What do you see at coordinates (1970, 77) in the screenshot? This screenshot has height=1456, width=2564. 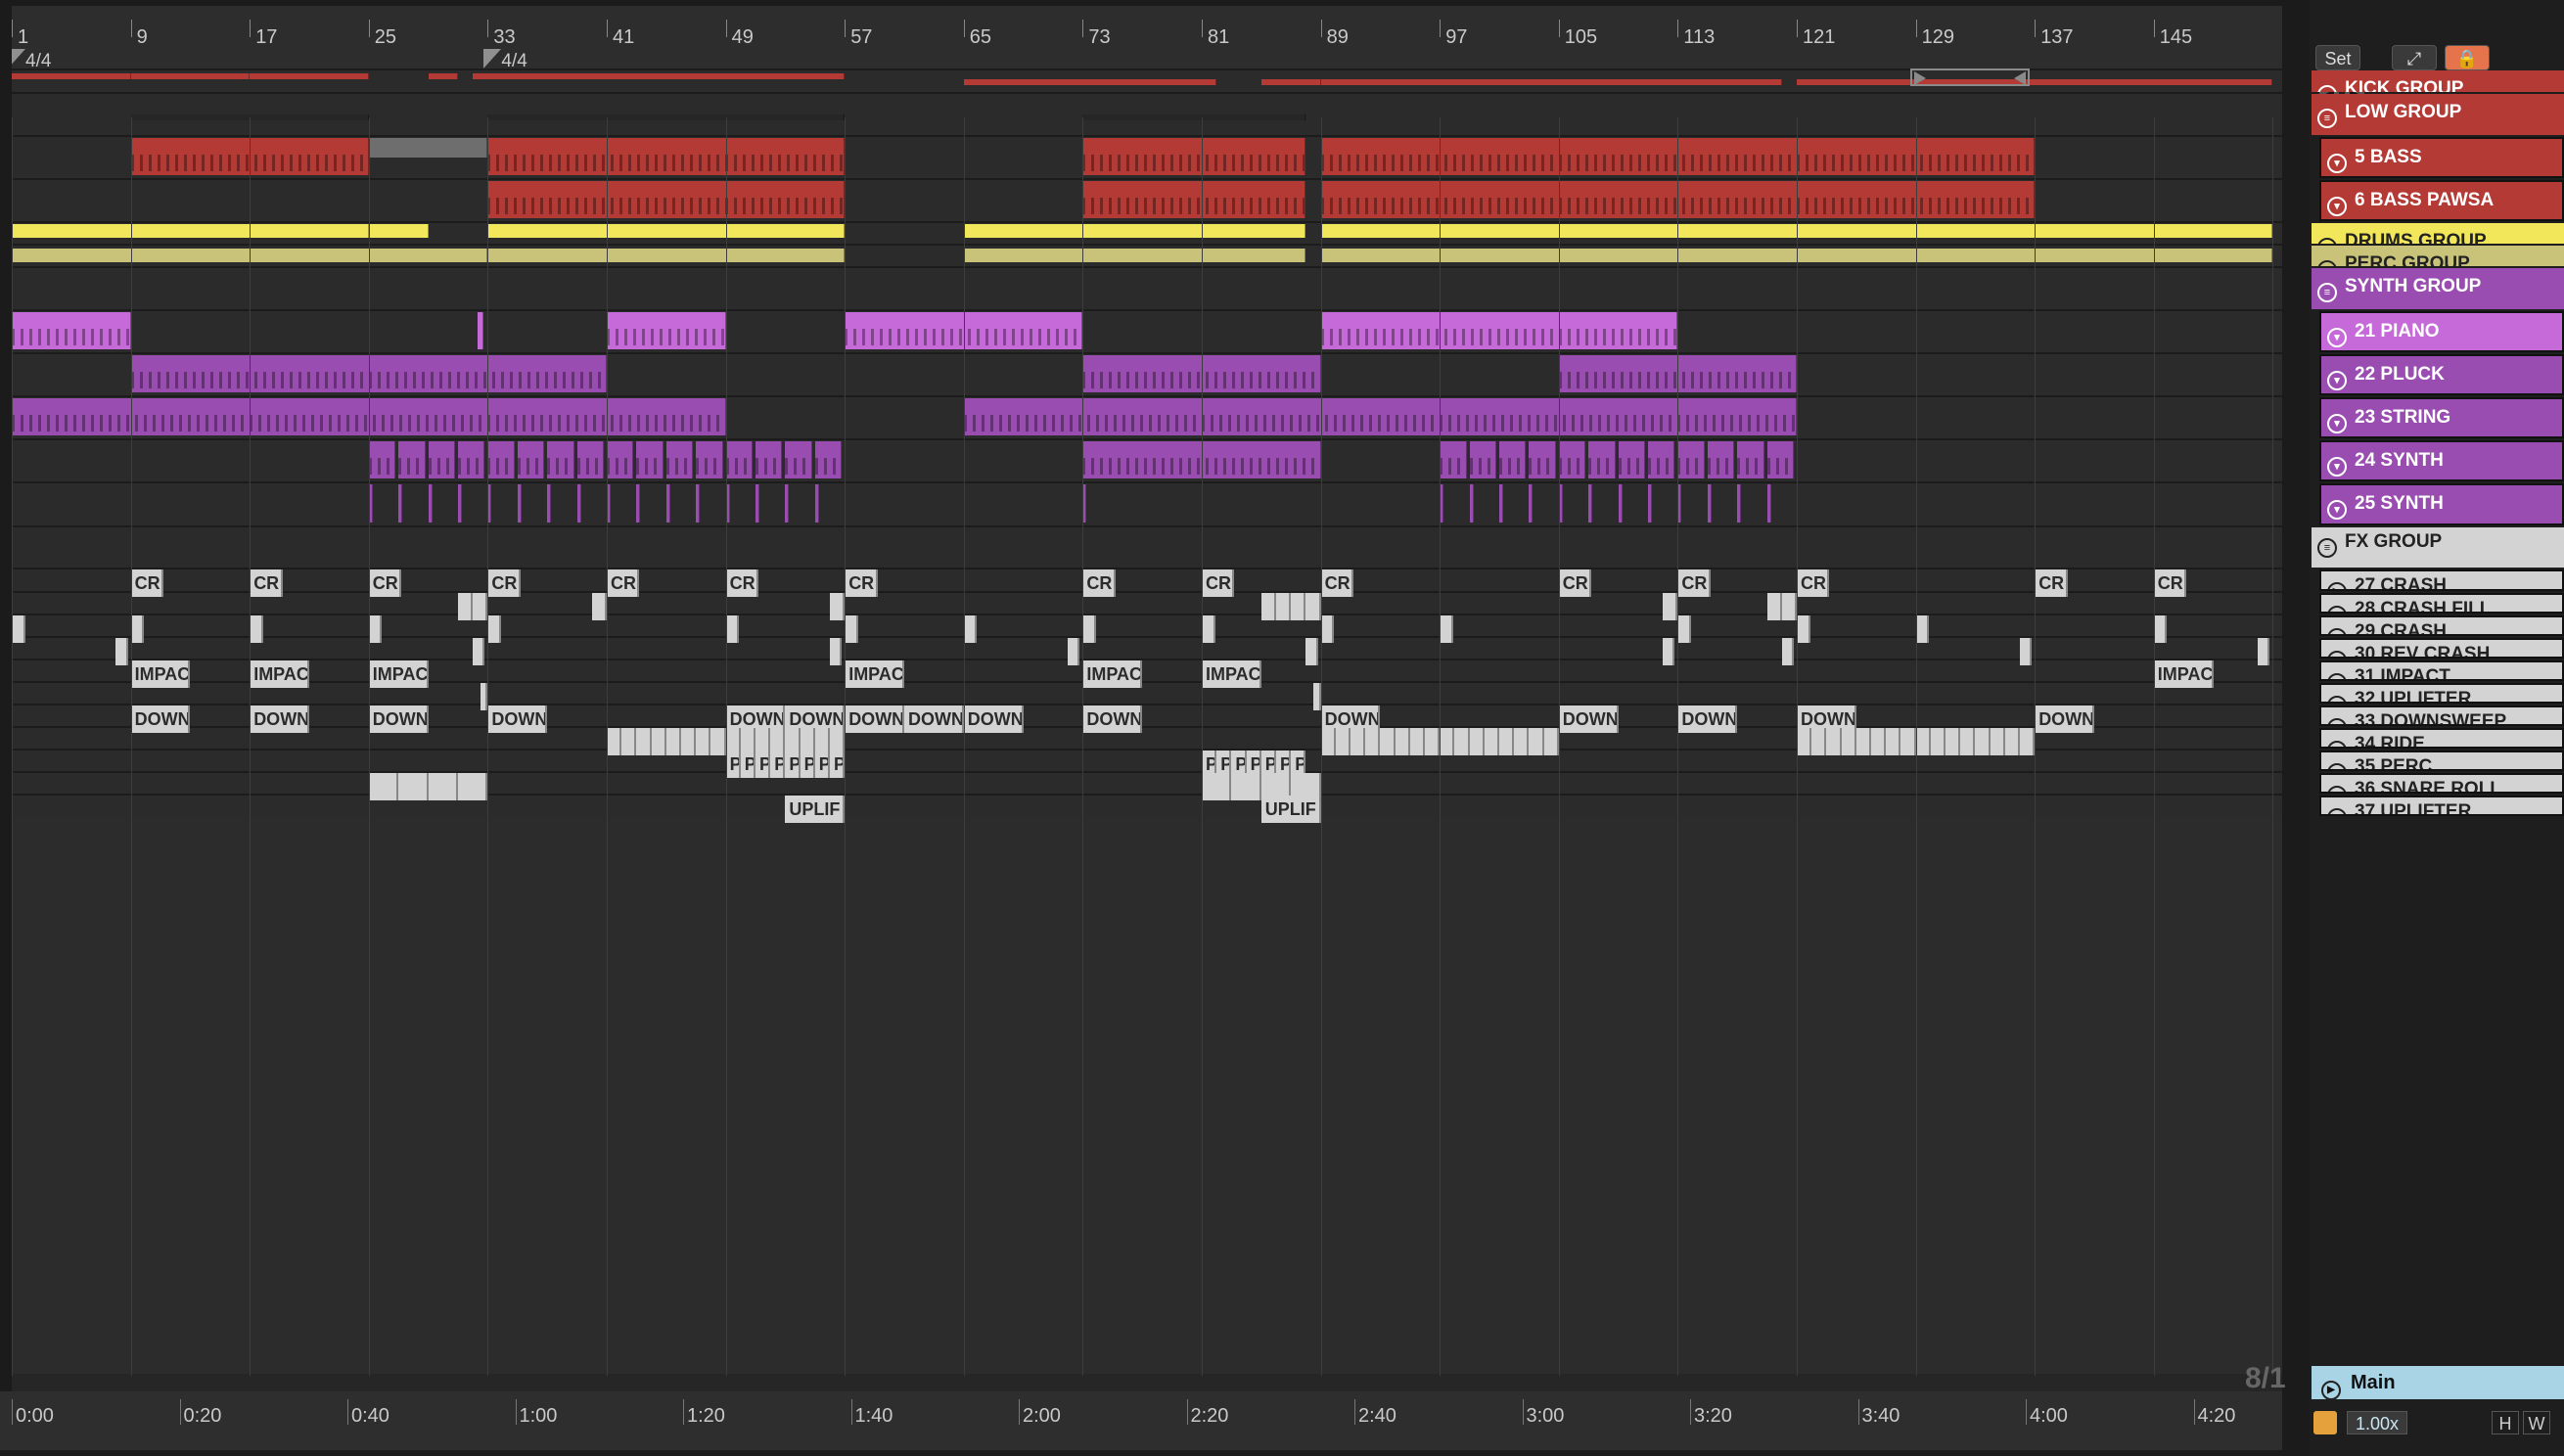 I see `loop-brace` at bounding box center [1970, 77].